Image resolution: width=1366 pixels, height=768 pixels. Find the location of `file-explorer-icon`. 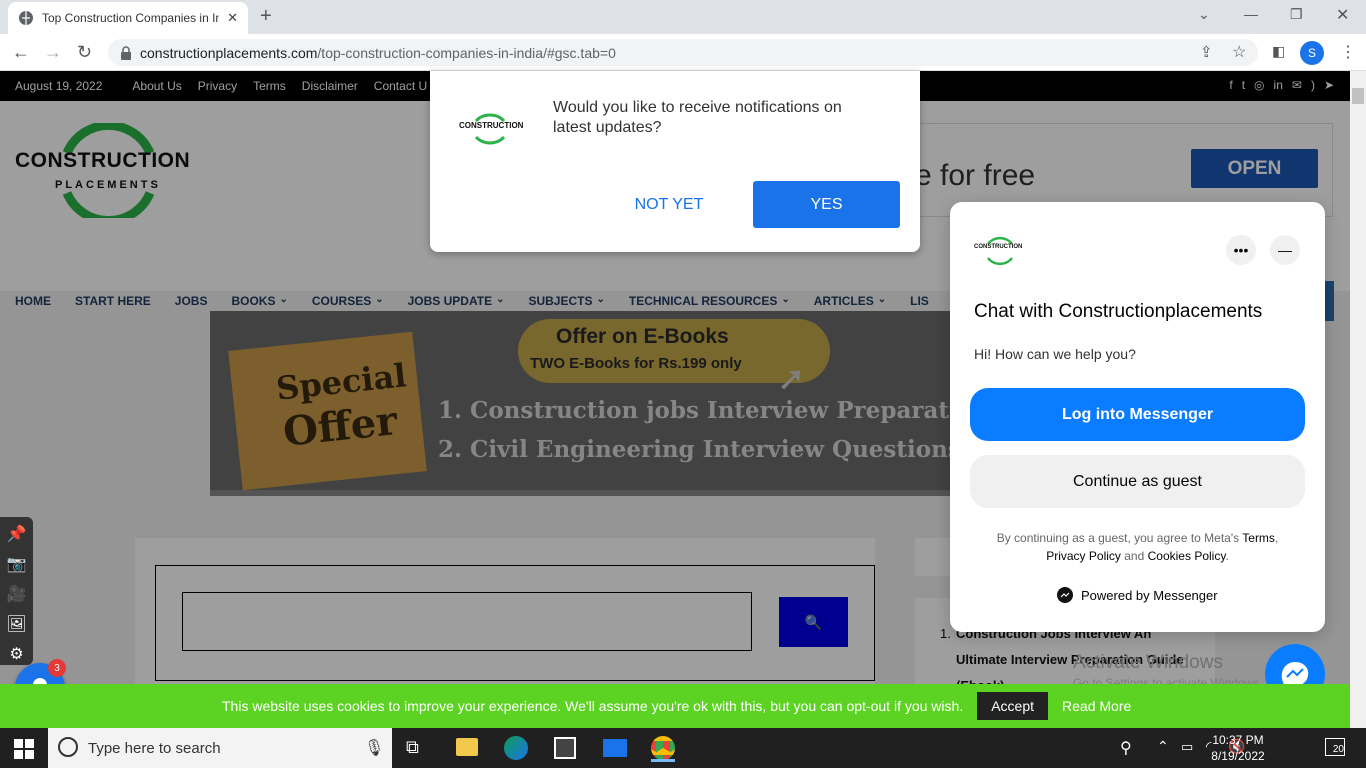

file-explorer-icon is located at coordinates (467, 747).